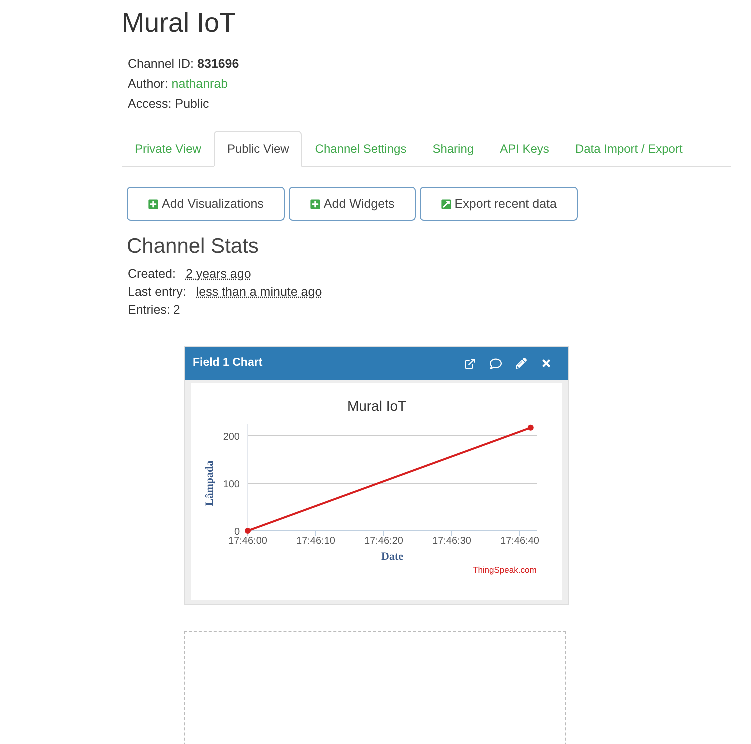 The image size is (751, 744). What do you see at coordinates (470, 364) in the screenshot?
I see `external-link-icon` at bounding box center [470, 364].